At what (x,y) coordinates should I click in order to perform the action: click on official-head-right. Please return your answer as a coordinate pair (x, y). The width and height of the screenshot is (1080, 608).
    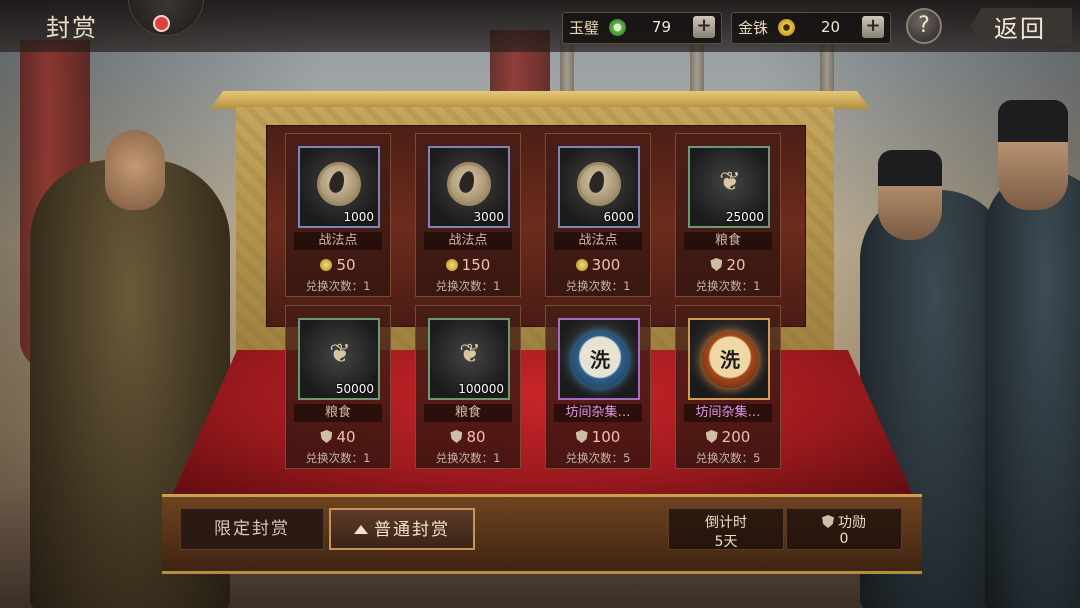
    Looking at the image, I should click on (910, 195).